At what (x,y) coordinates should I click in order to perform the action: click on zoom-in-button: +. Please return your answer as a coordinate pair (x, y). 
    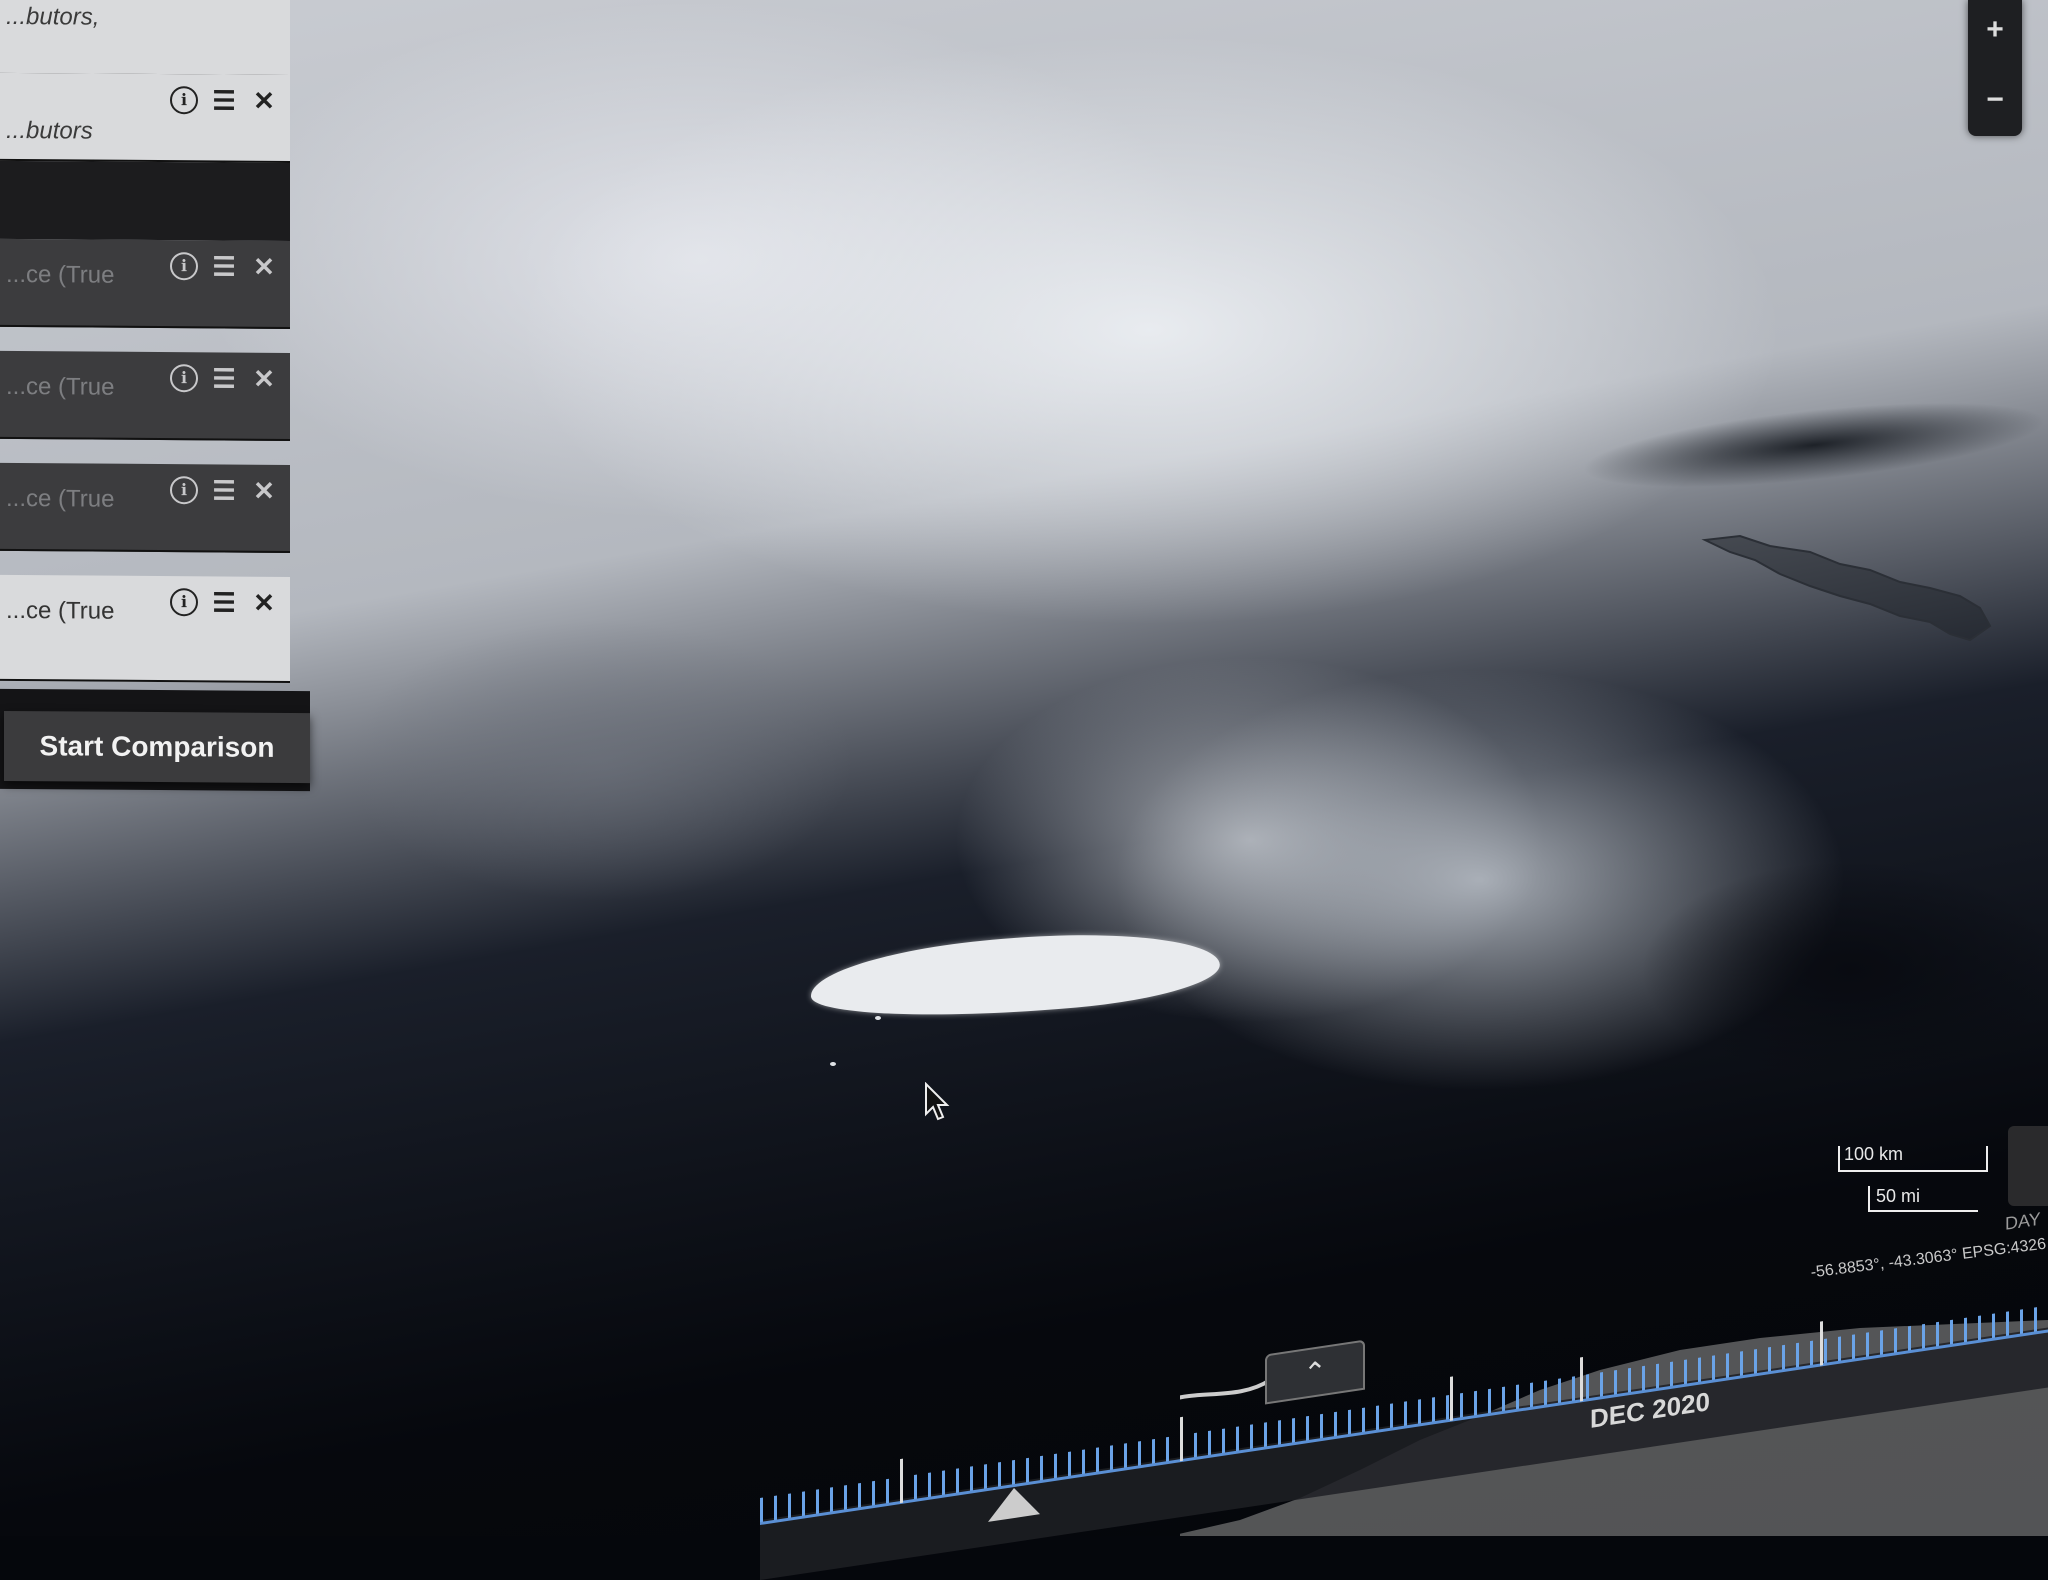
    Looking at the image, I should click on (1995, 30).